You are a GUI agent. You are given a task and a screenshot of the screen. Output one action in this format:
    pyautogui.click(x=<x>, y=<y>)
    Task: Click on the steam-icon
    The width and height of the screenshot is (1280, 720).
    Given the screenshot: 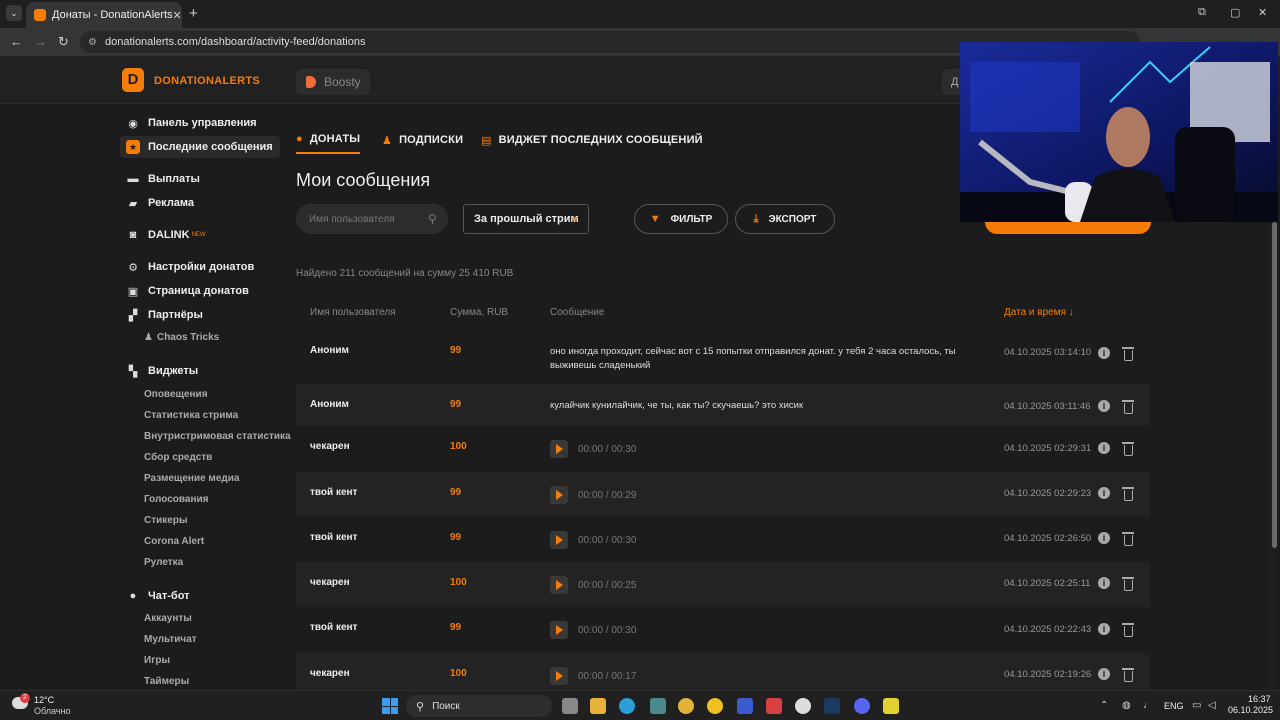 What is the action you would take?
    pyautogui.click(x=832, y=706)
    